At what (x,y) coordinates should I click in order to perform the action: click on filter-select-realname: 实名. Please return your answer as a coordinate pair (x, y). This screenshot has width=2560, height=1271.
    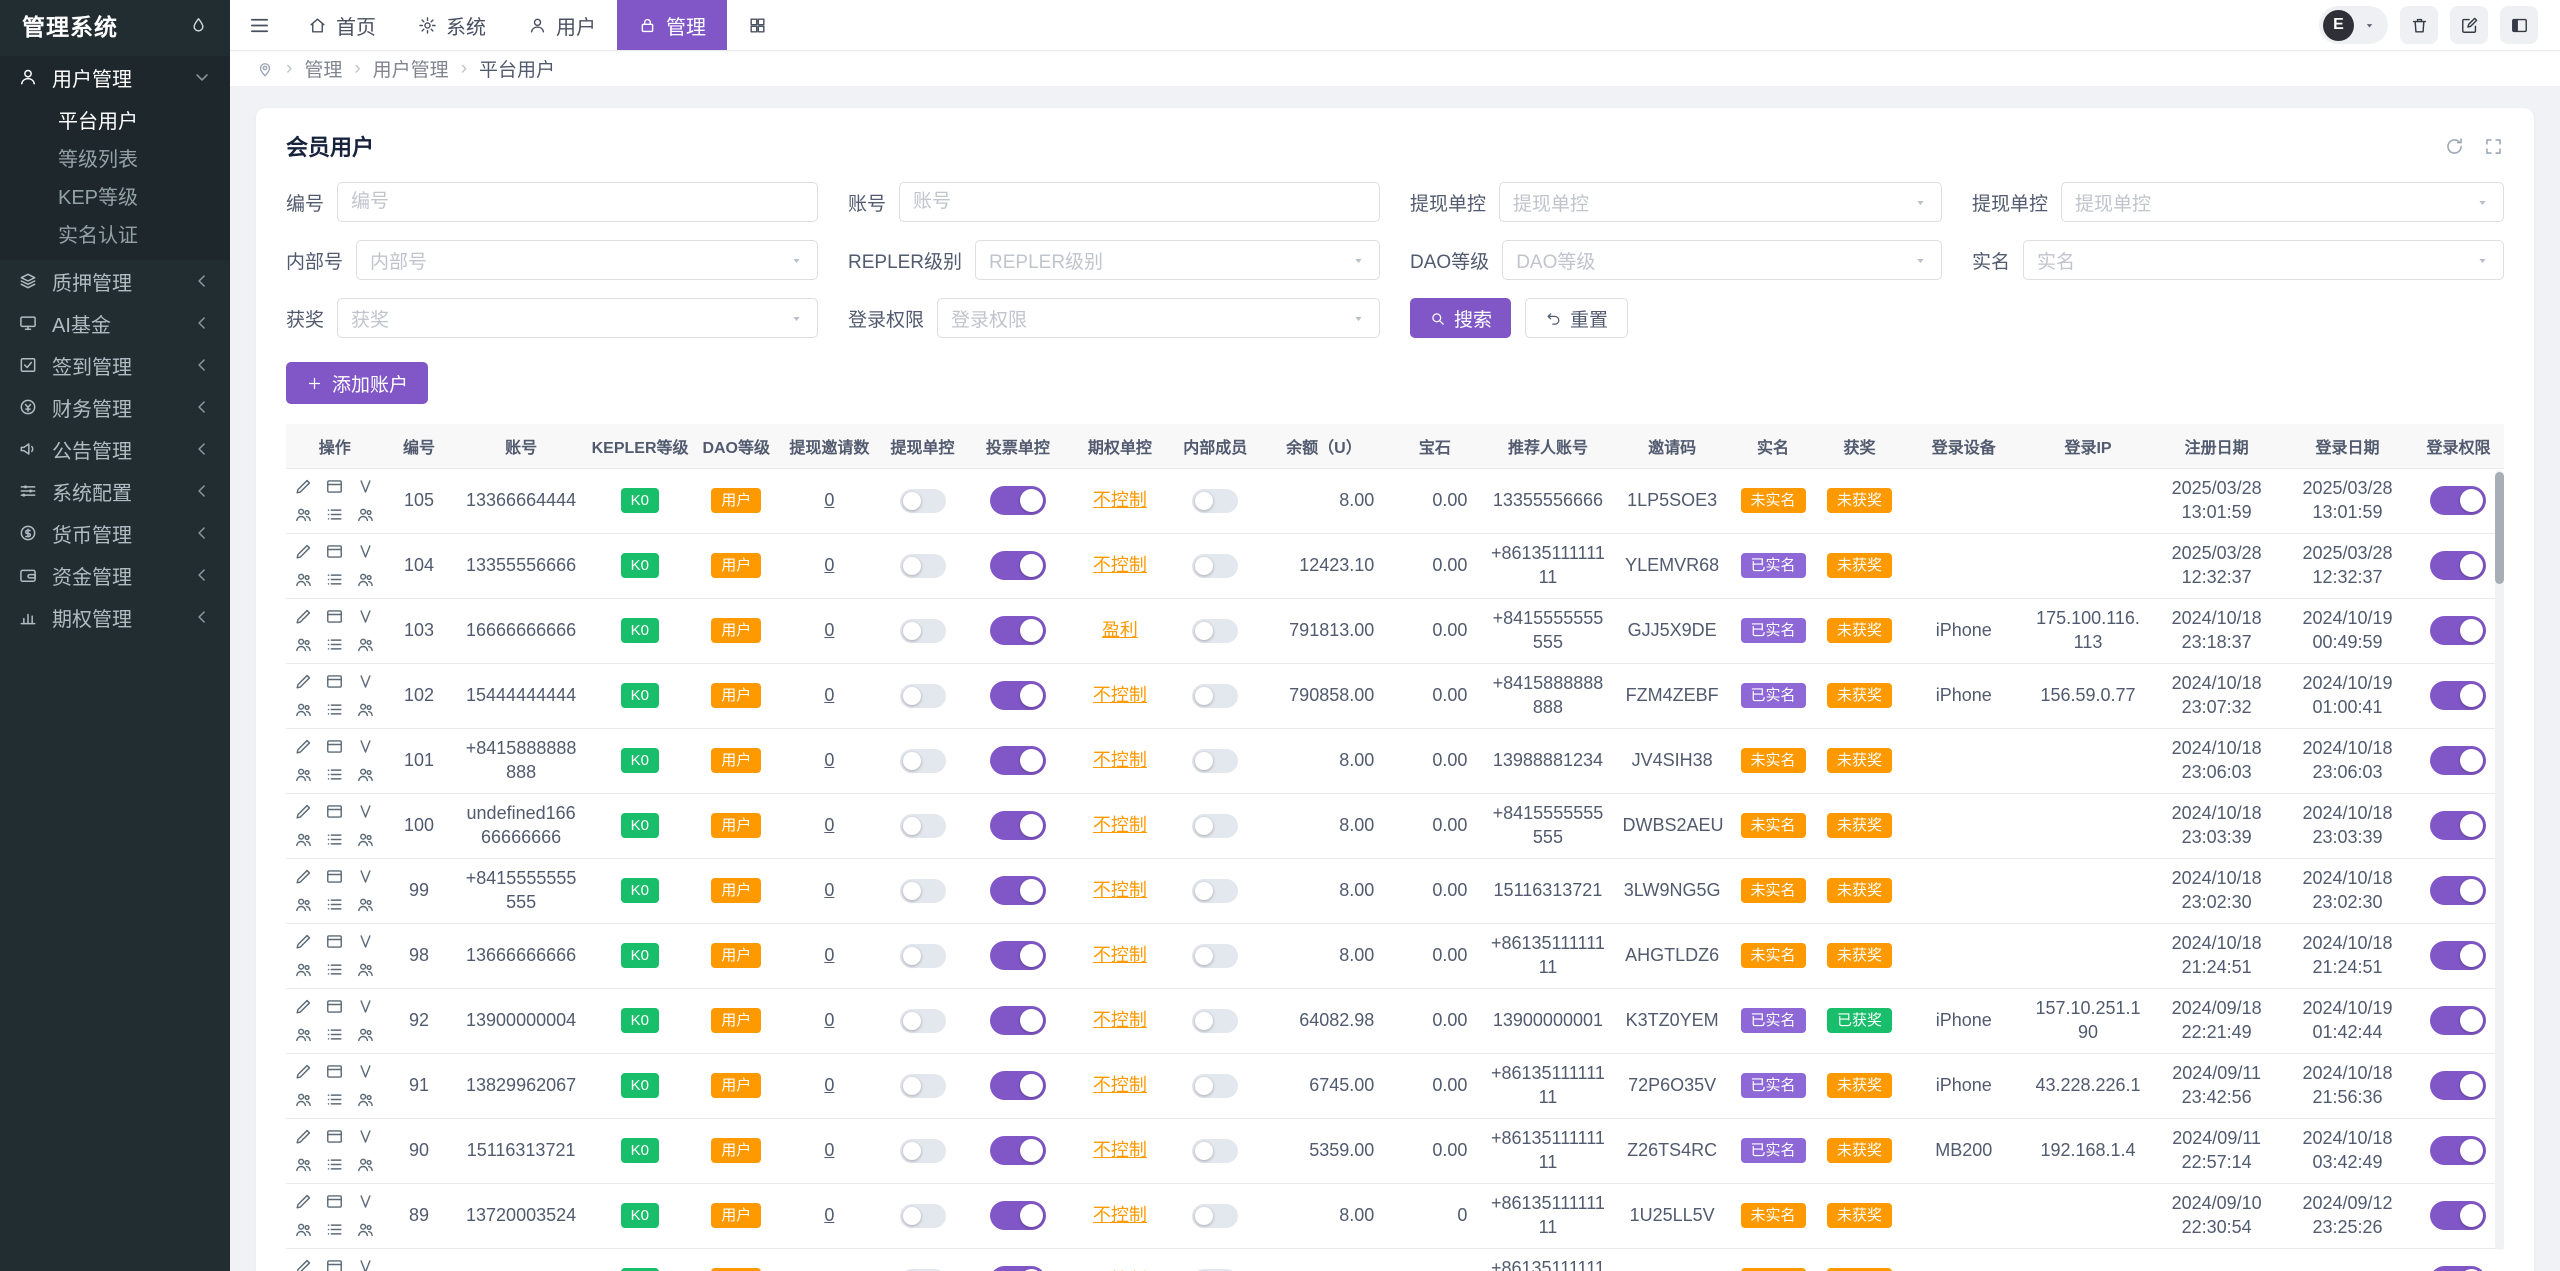
    Looking at the image, I should click on (2263, 260).